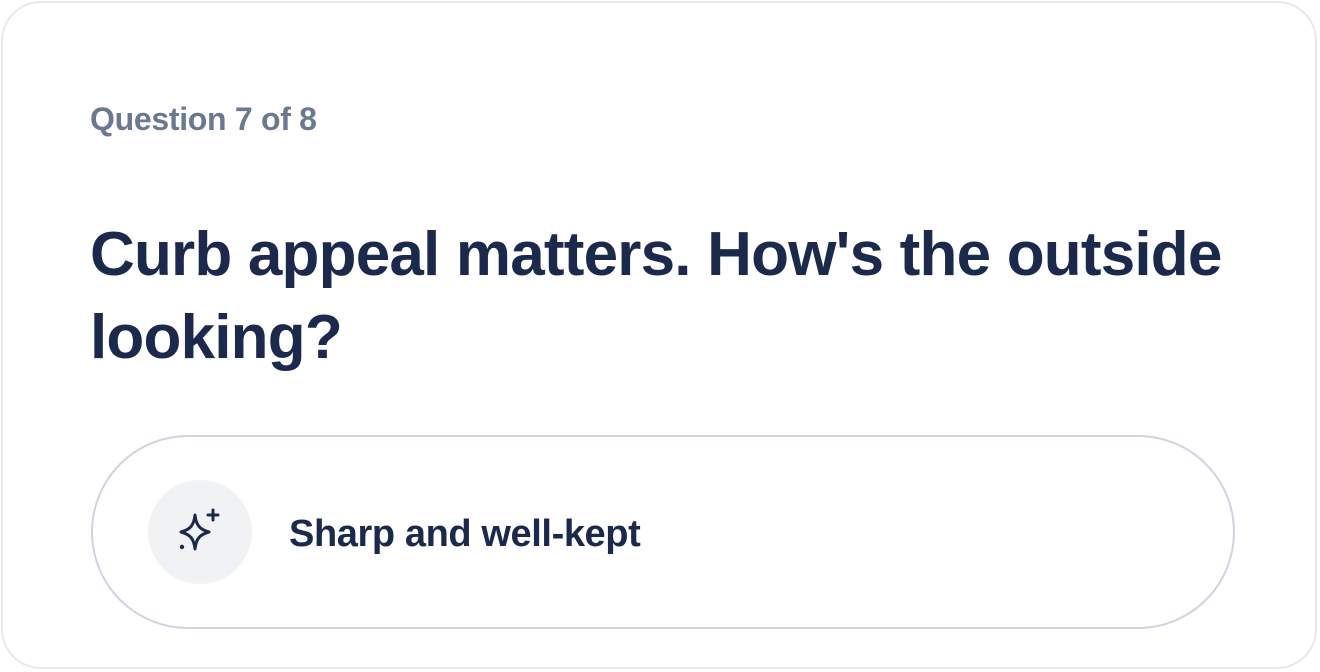  I want to click on question-progress: Question 7 of 8, so click(203, 119).